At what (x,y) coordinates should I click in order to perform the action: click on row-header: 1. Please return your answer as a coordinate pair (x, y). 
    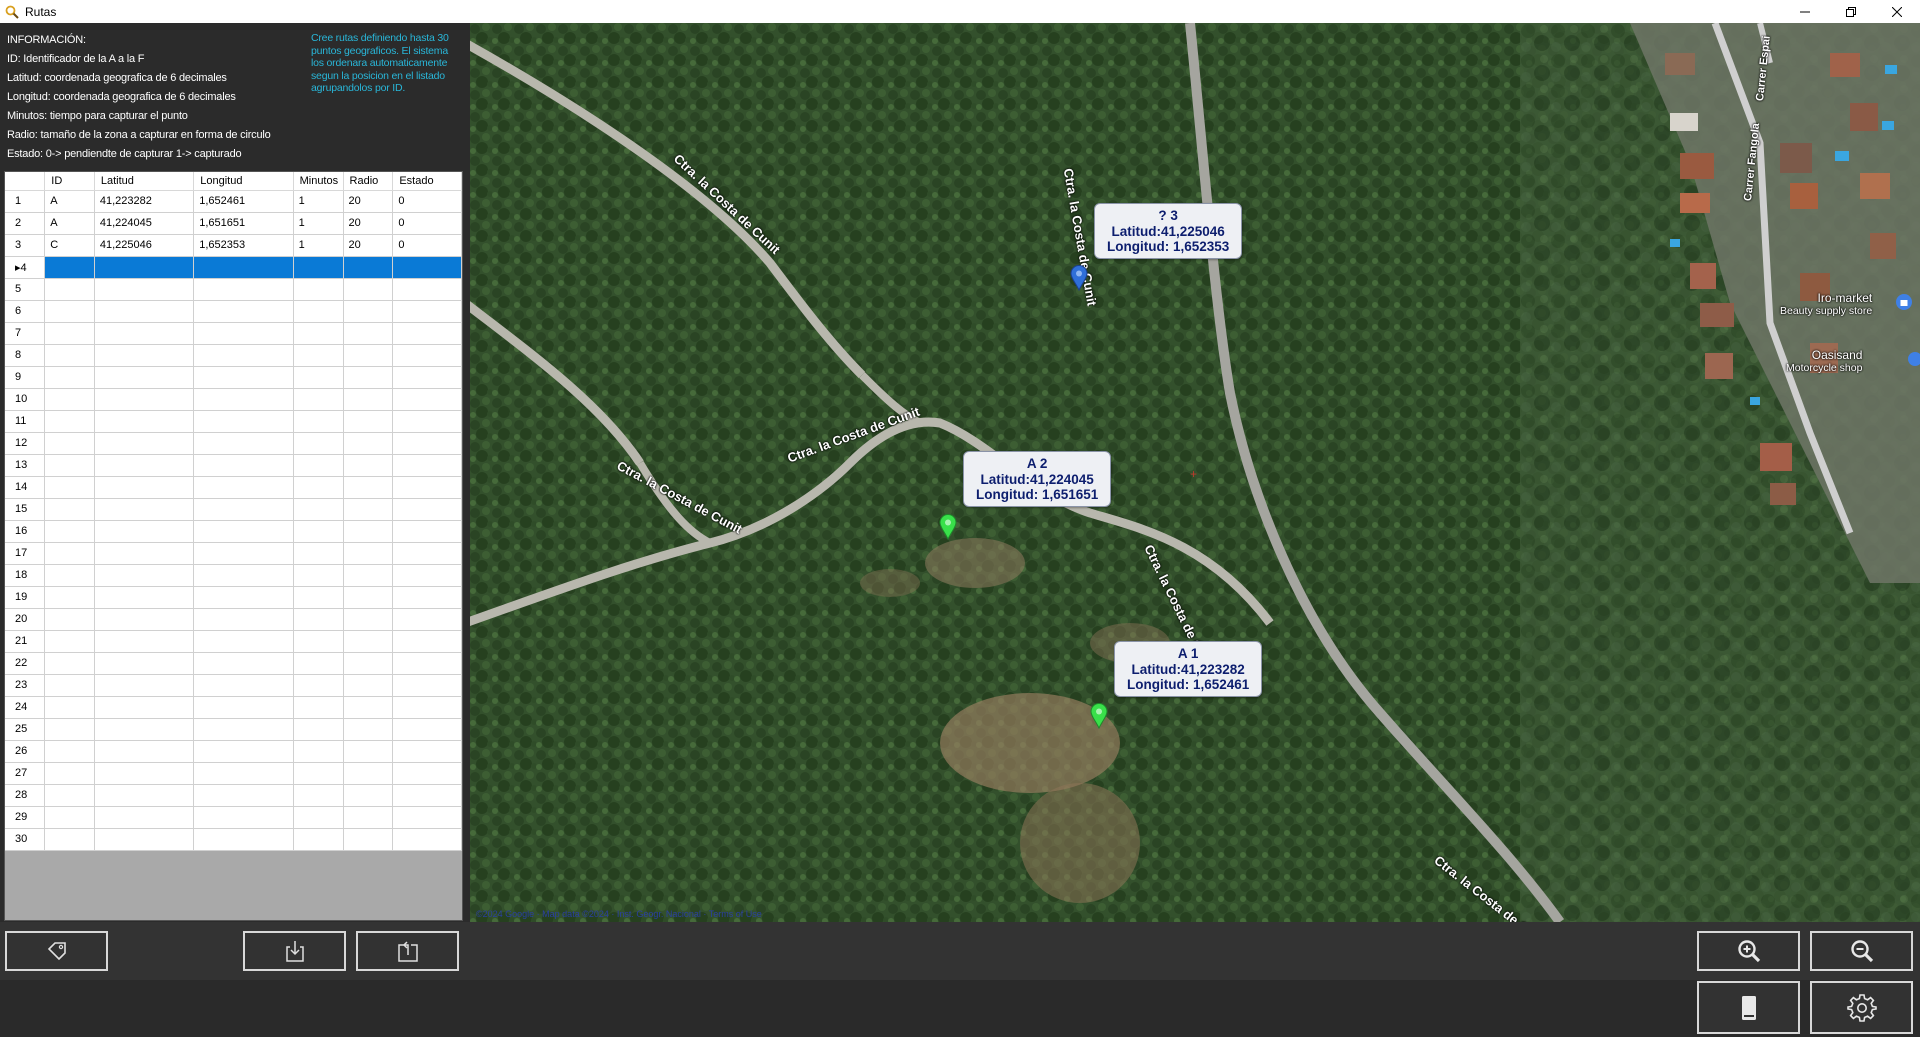
    Looking at the image, I should click on (25, 201).